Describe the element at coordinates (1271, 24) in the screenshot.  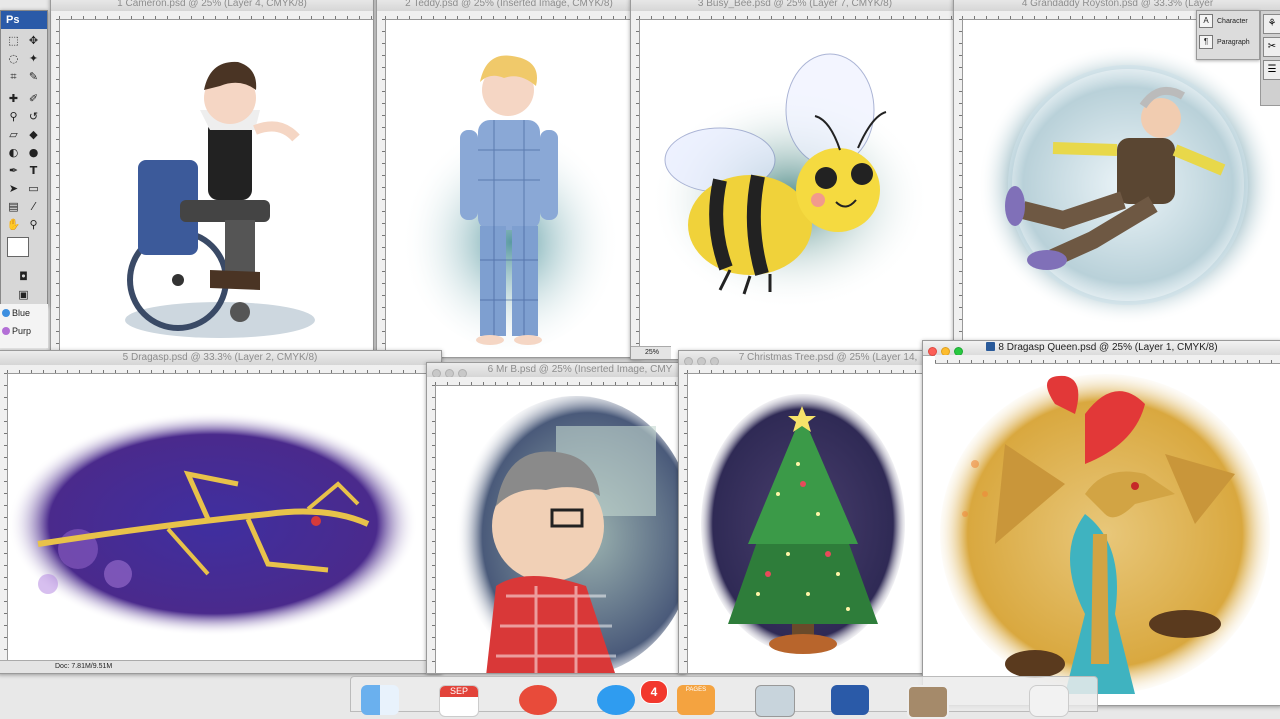
I see `brush-panel-icon: ⚘` at that location.